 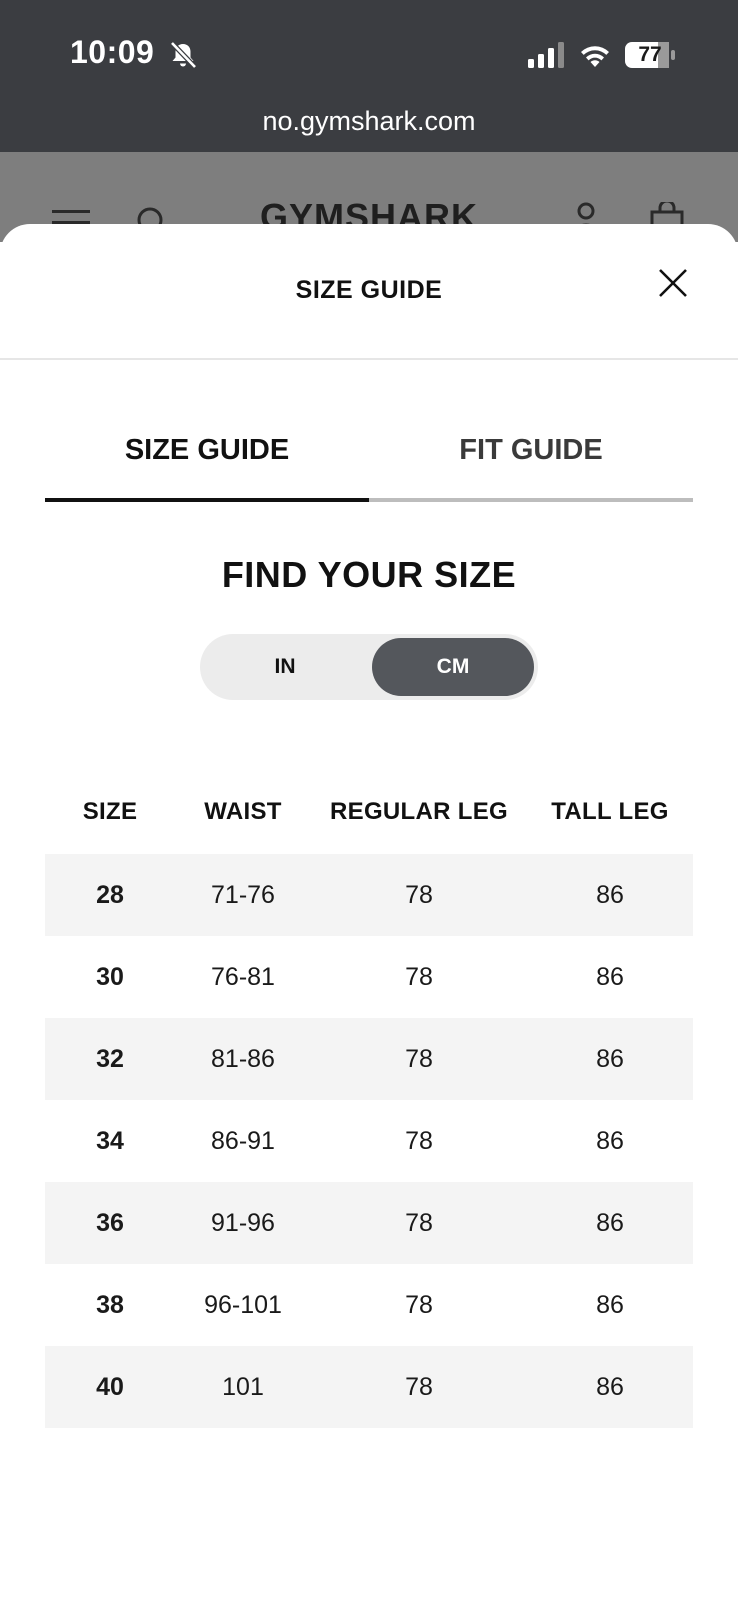 I want to click on table-row: 40 101 78 86, so click(x=369, y=1387).